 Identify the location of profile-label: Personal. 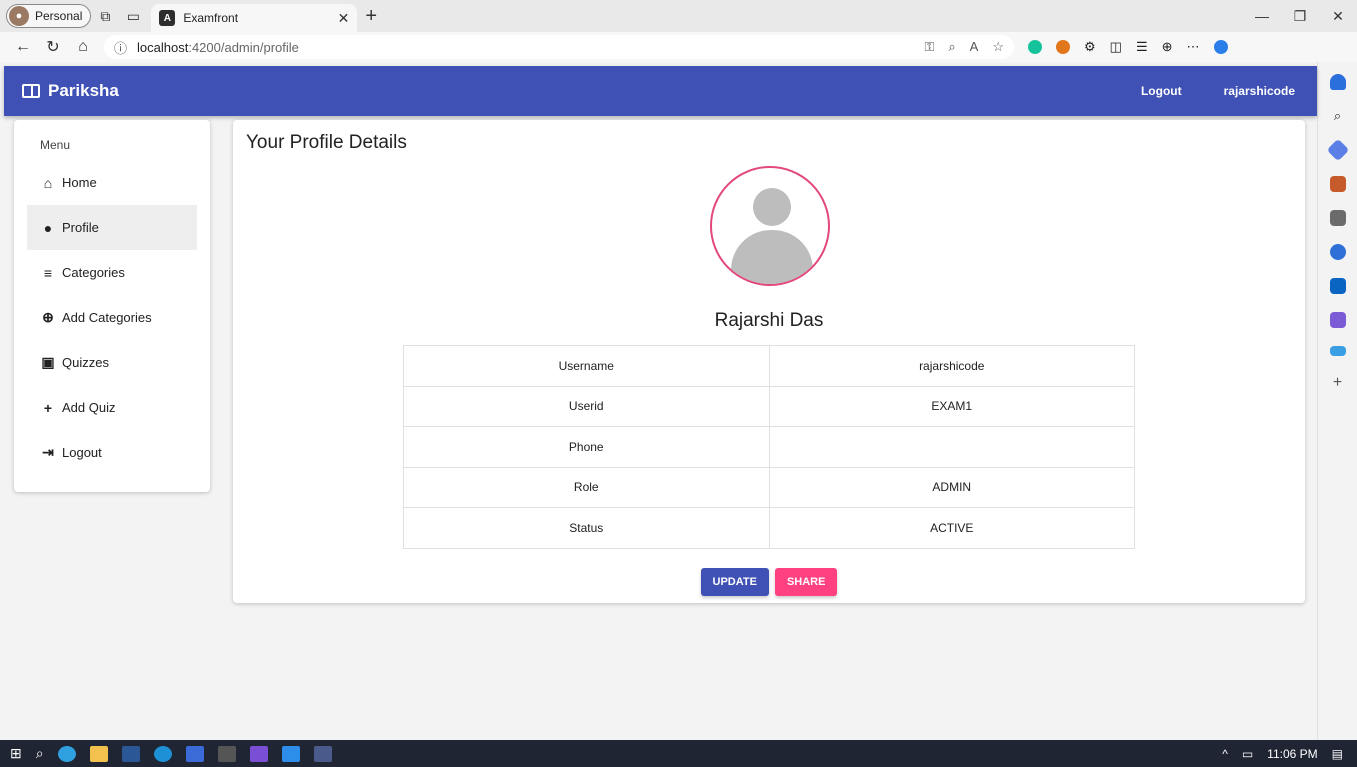
(59, 16).